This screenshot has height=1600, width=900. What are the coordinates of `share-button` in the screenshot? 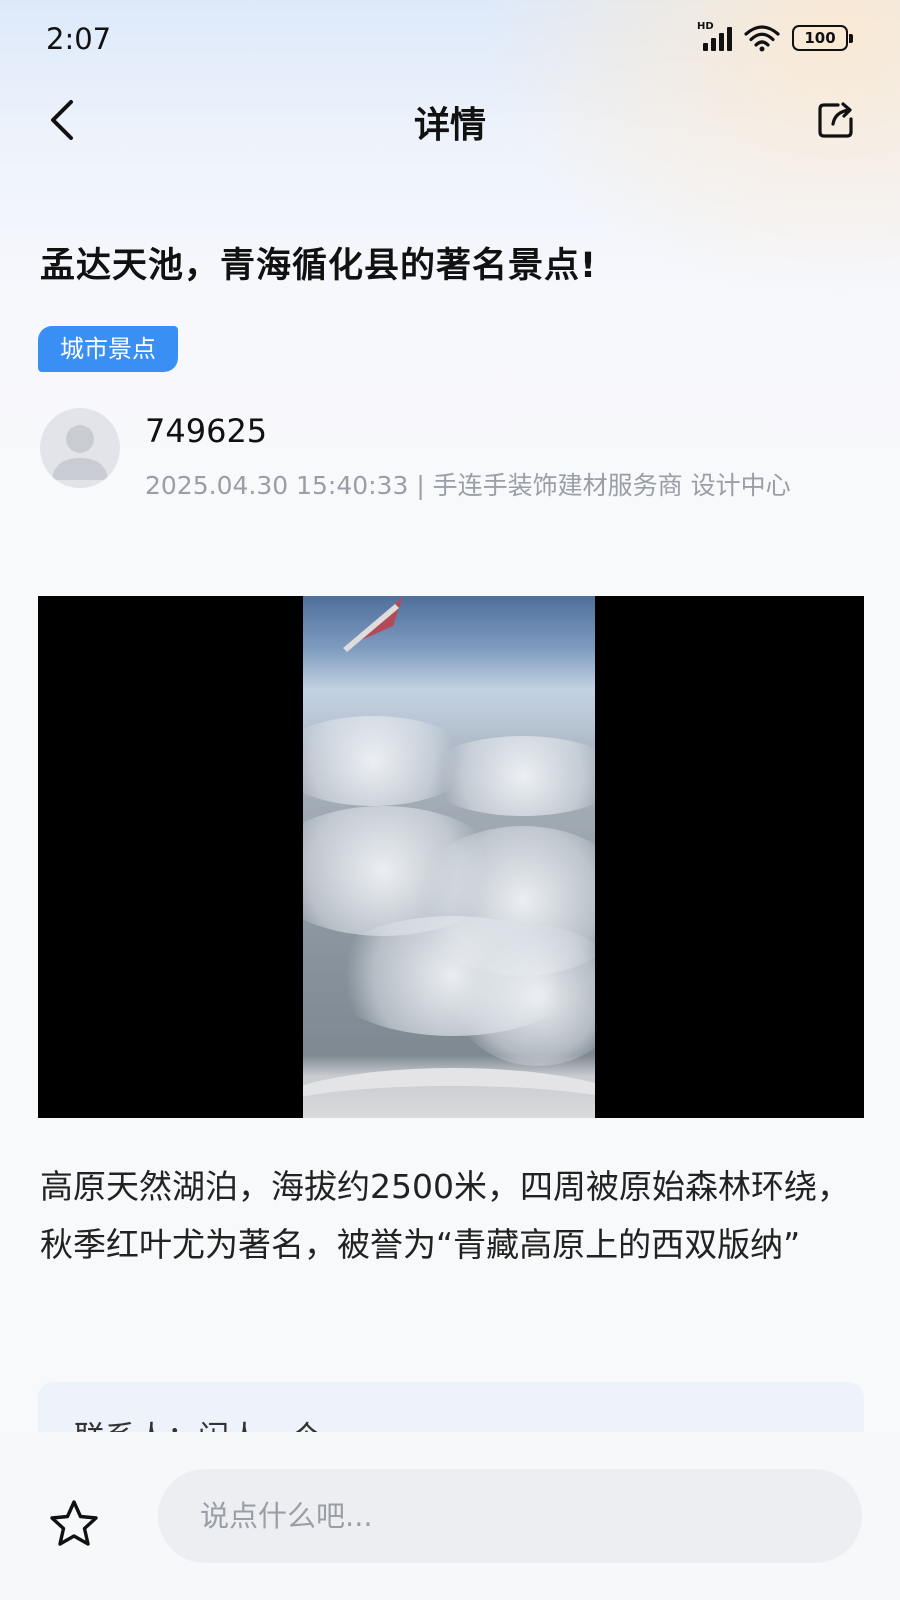 It's located at (836, 120).